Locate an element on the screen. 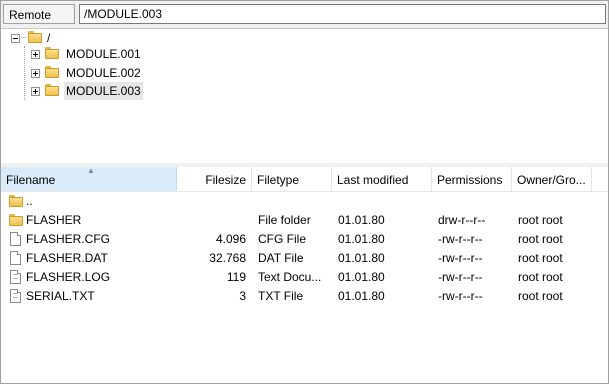 This screenshot has height=384, width=609. remote-site-path-input is located at coordinates (342, 14).